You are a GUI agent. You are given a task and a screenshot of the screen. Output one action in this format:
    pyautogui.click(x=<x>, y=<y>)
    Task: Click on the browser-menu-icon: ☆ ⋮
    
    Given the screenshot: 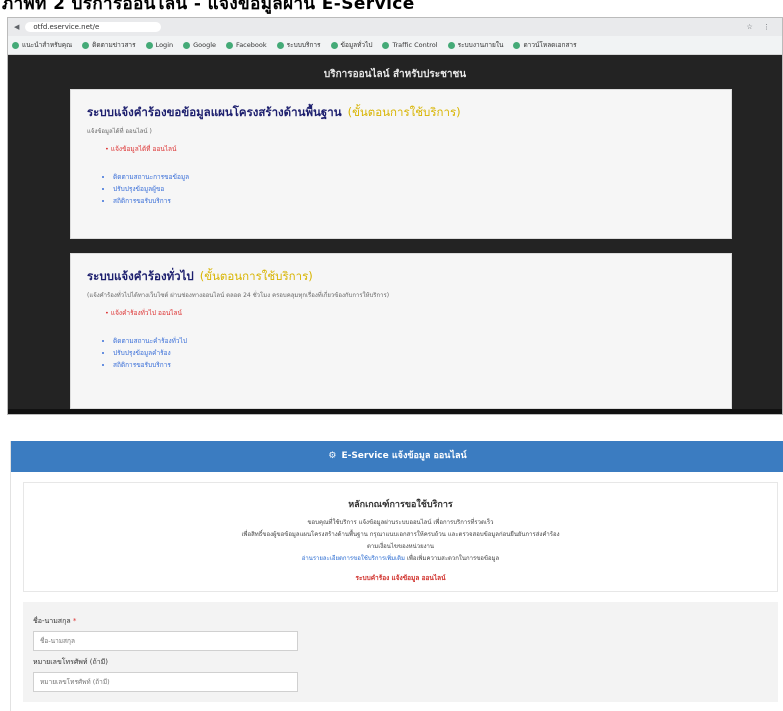 What is the action you would take?
    pyautogui.click(x=760, y=27)
    